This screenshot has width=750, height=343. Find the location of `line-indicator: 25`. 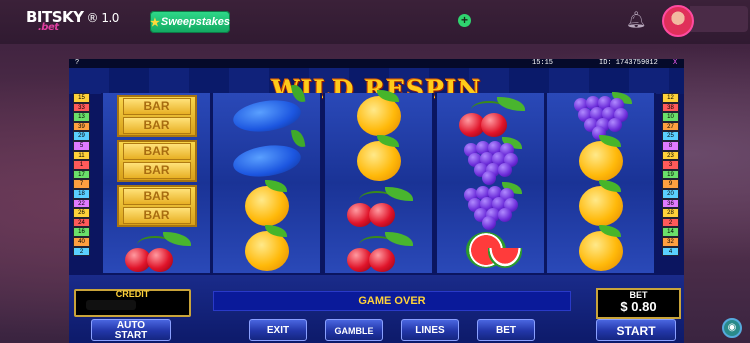

line-indicator: 25 is located at coordinates (670, 136).